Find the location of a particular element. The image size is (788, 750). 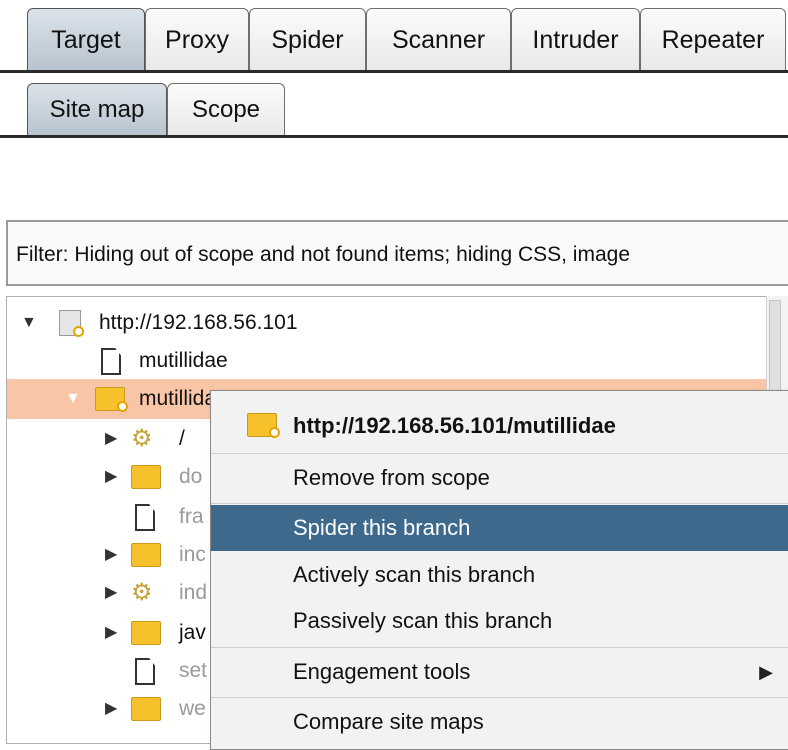

tree-node-label: http://192.168.56.101 is located at coordinates (198, 322).